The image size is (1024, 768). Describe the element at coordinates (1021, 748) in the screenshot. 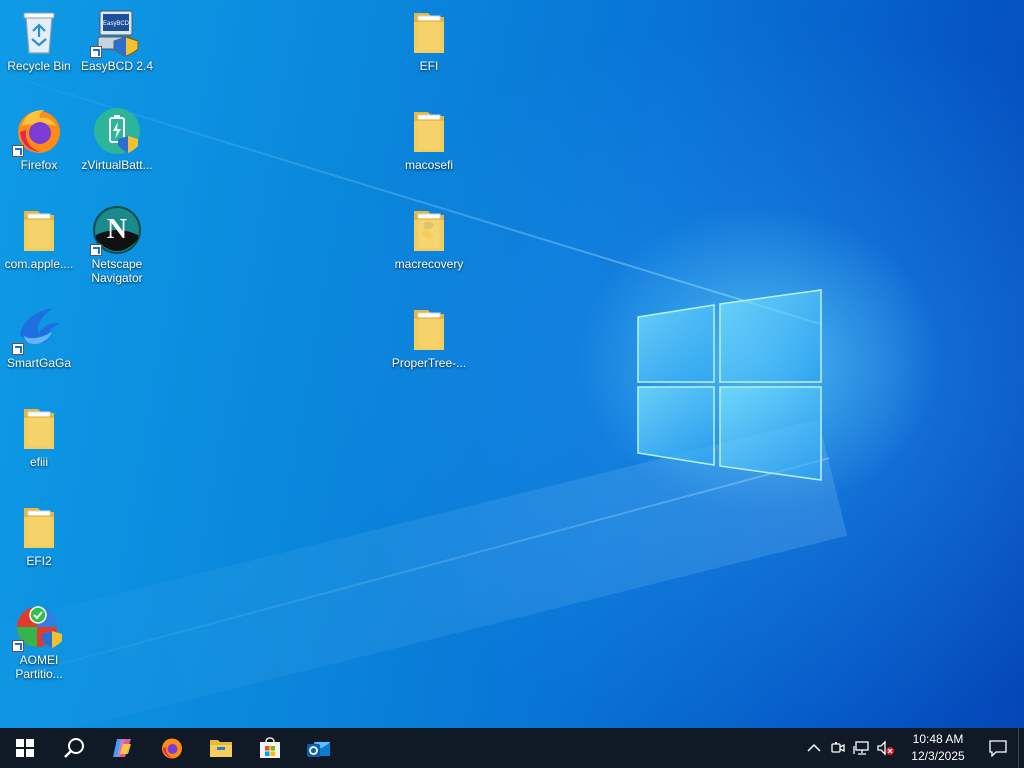

I see `show-desktop-button` at that location.